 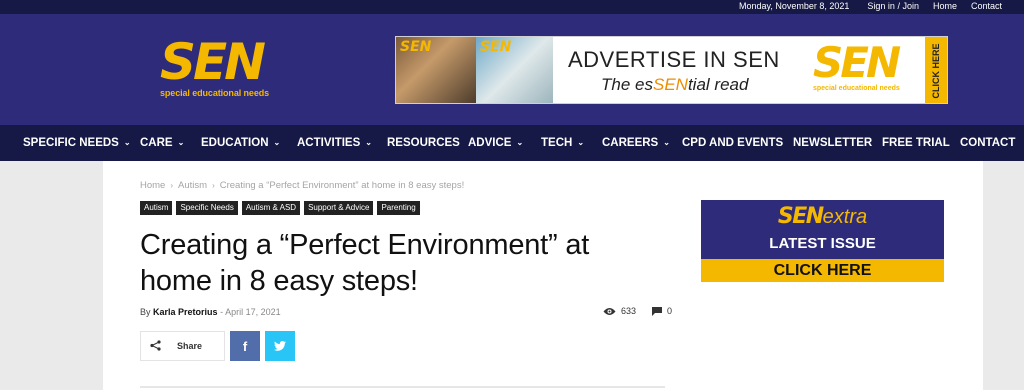 What do you see at coordinates (213, 62) in the screenshot?
I see `logo-text: SEN` at bounding box center [213, 62].